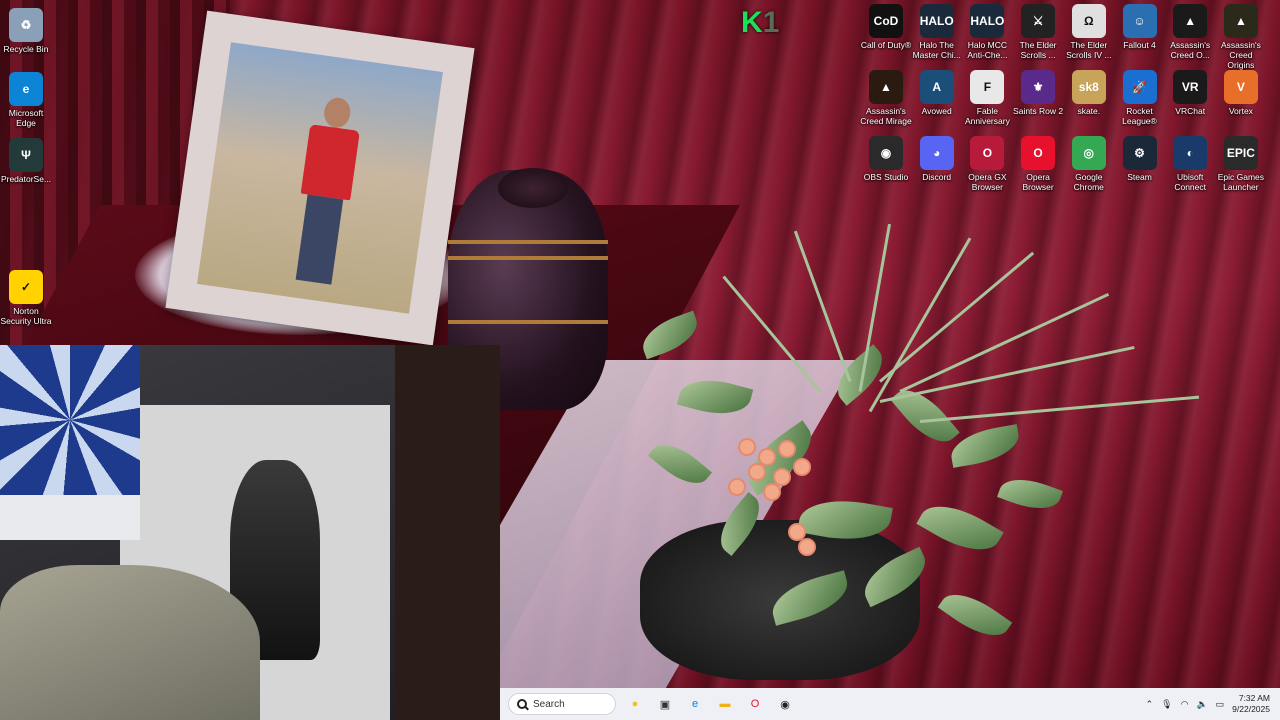  Describe the element at coordinates (1254, 698) in the screenshot. I see `clock-time: 7:32 AM` at that location.